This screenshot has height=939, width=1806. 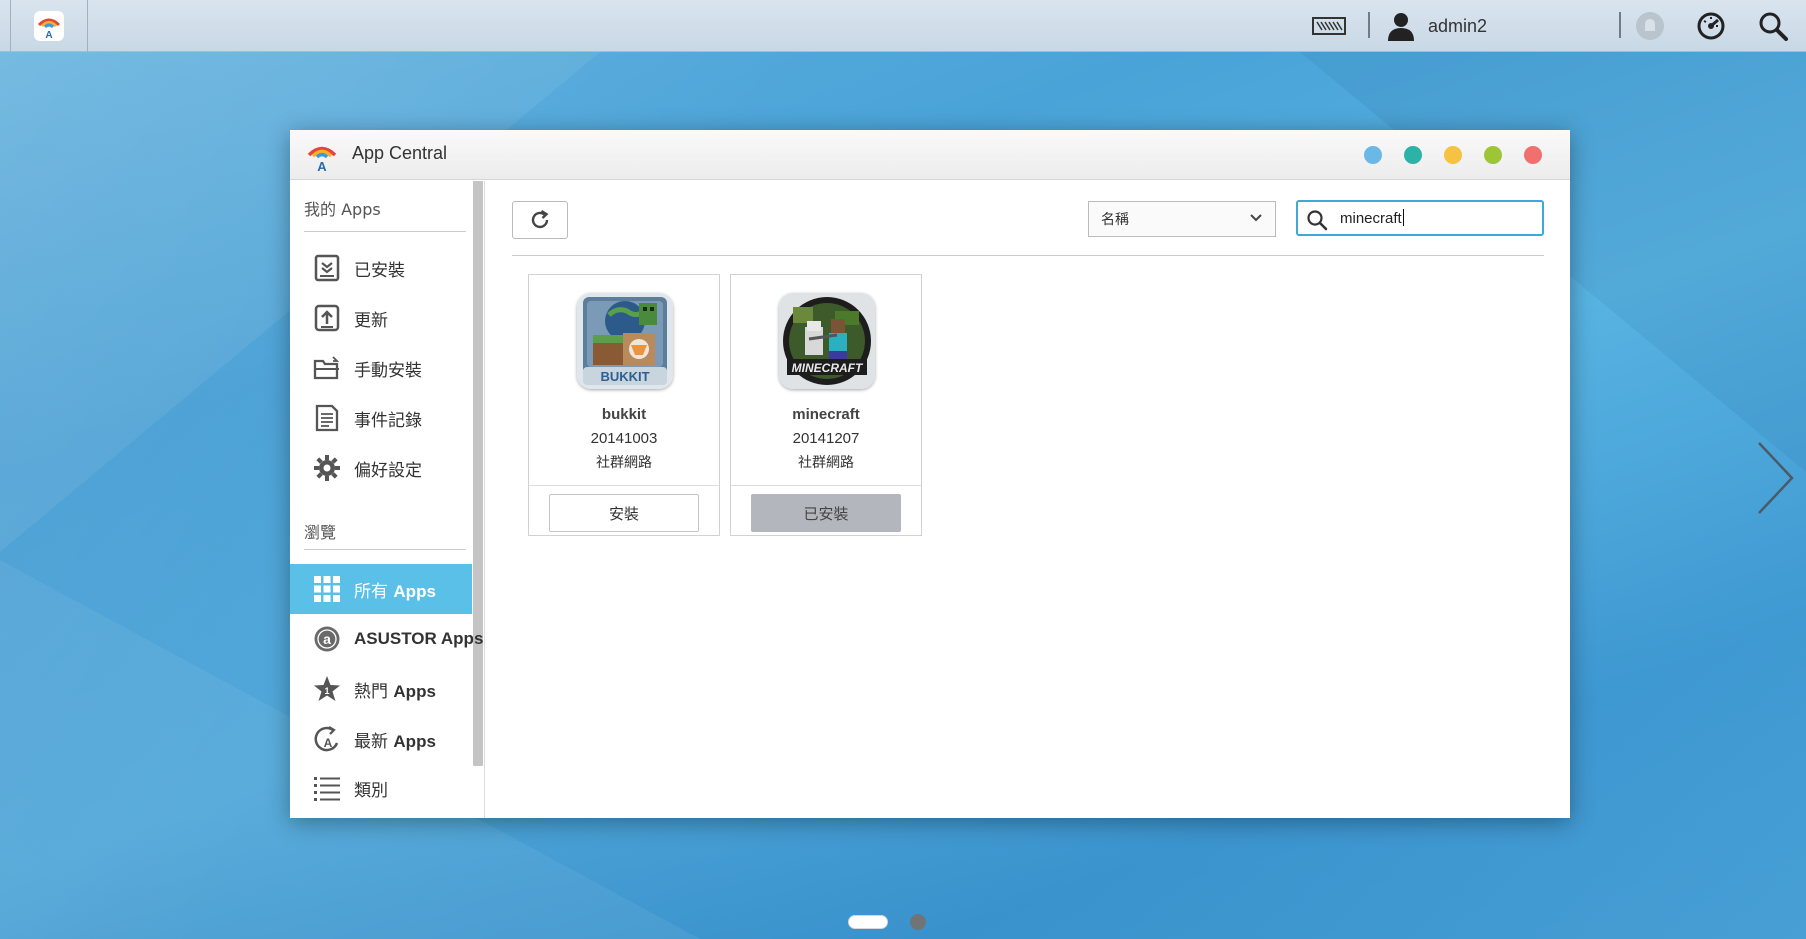 What do you see at coordinates (868, 922) in the screenshot?
I see `page-indicator-active` at bounding box center [868, 922].